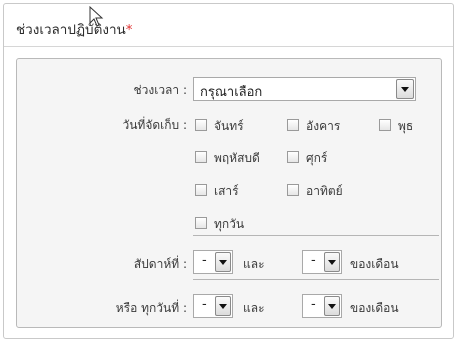 Image resolution: width=459 pixels, height=342 pixels. I want to click on week-to-select: -, so click(322, 262).